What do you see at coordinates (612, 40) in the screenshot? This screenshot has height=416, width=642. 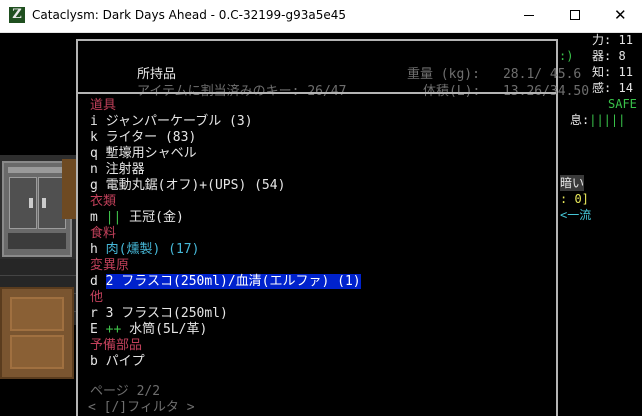 I see `stat-str: 力: 11` at bounding box center [612, 40].